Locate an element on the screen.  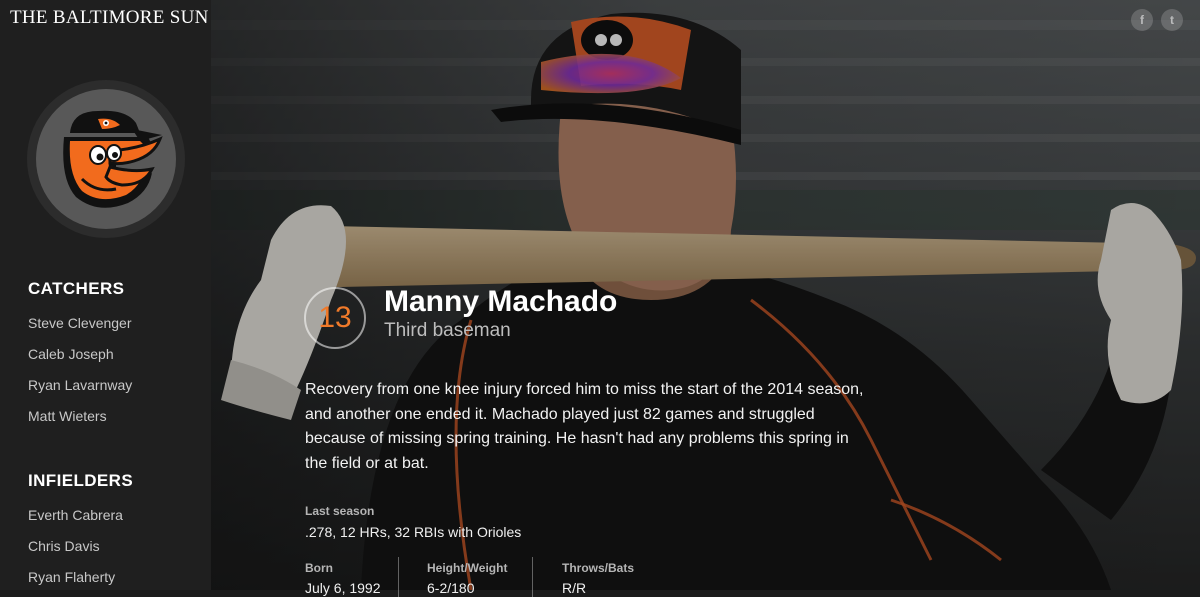
section-title-catchers: CATCHERS is located at coordinates (76, 288).